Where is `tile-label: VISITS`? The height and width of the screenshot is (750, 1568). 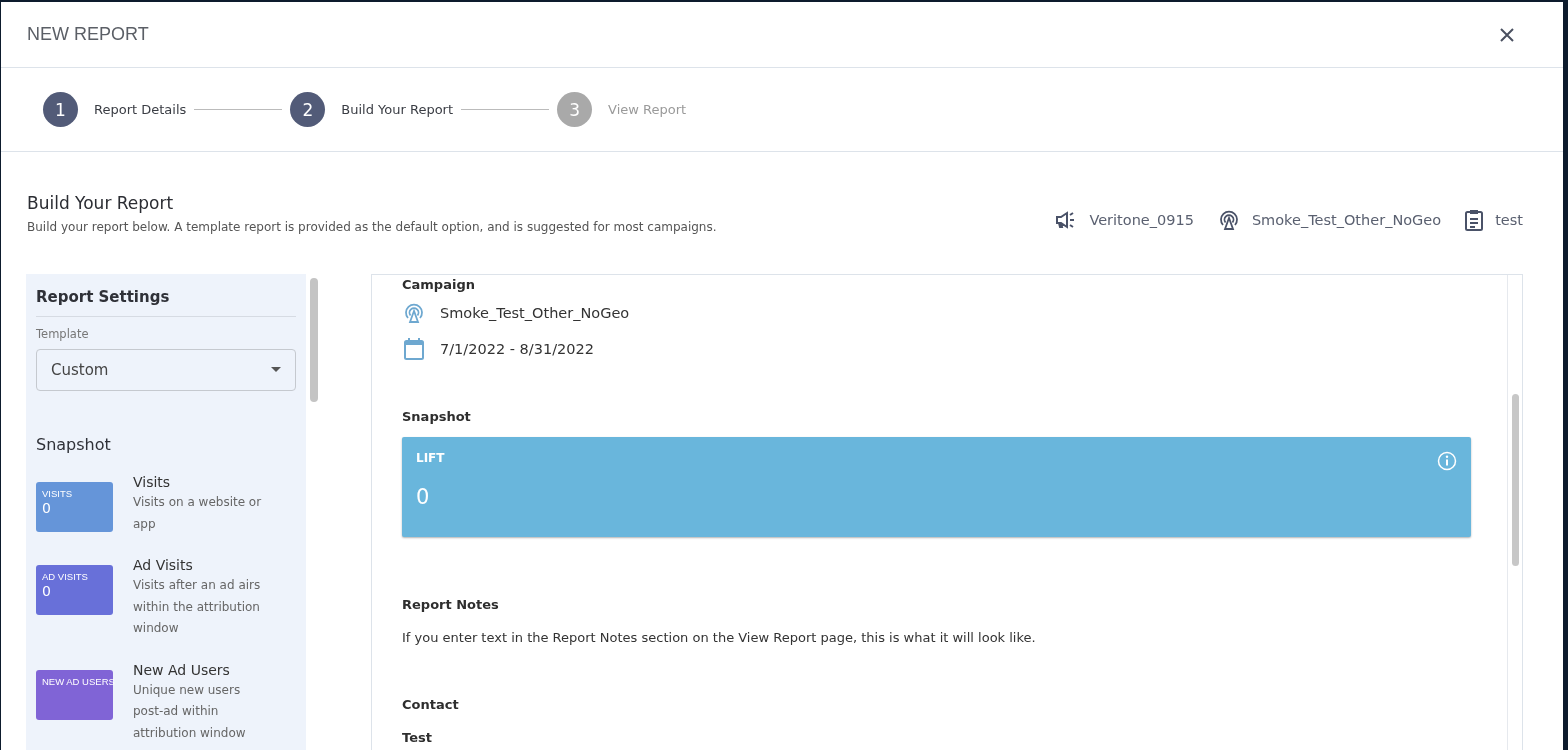 tile-label: VISITS is located at coordinates (57, 493).